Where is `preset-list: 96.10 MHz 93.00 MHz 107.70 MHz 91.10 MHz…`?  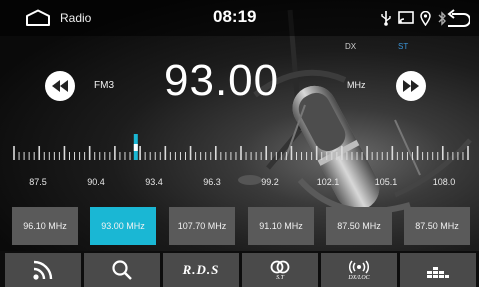
preset-list: 96.10 MHz 93.00 MHz 107.70 MHz 91.10 MHz… is located at coordinates (241, 226).